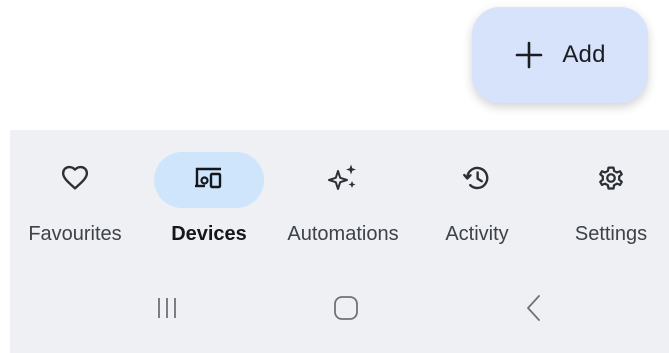  I want to click on nav-item-label: Settings, so click(611, 234).